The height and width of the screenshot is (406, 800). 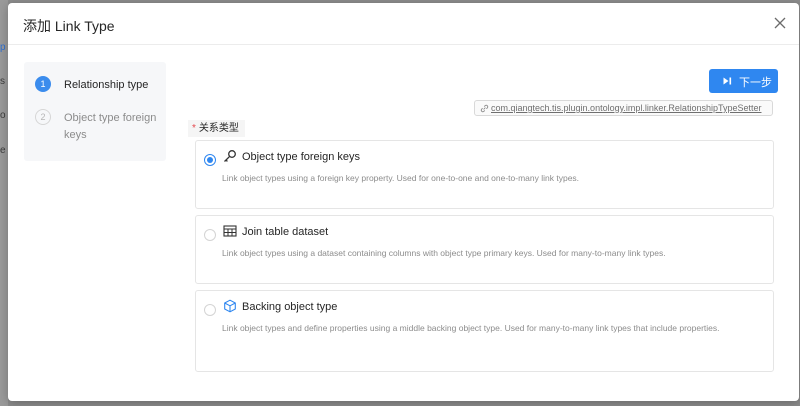 What do you see at coordinates (3, 150) in the screenshot?
I see `background-letter: e` at bounding box center [3, 150].